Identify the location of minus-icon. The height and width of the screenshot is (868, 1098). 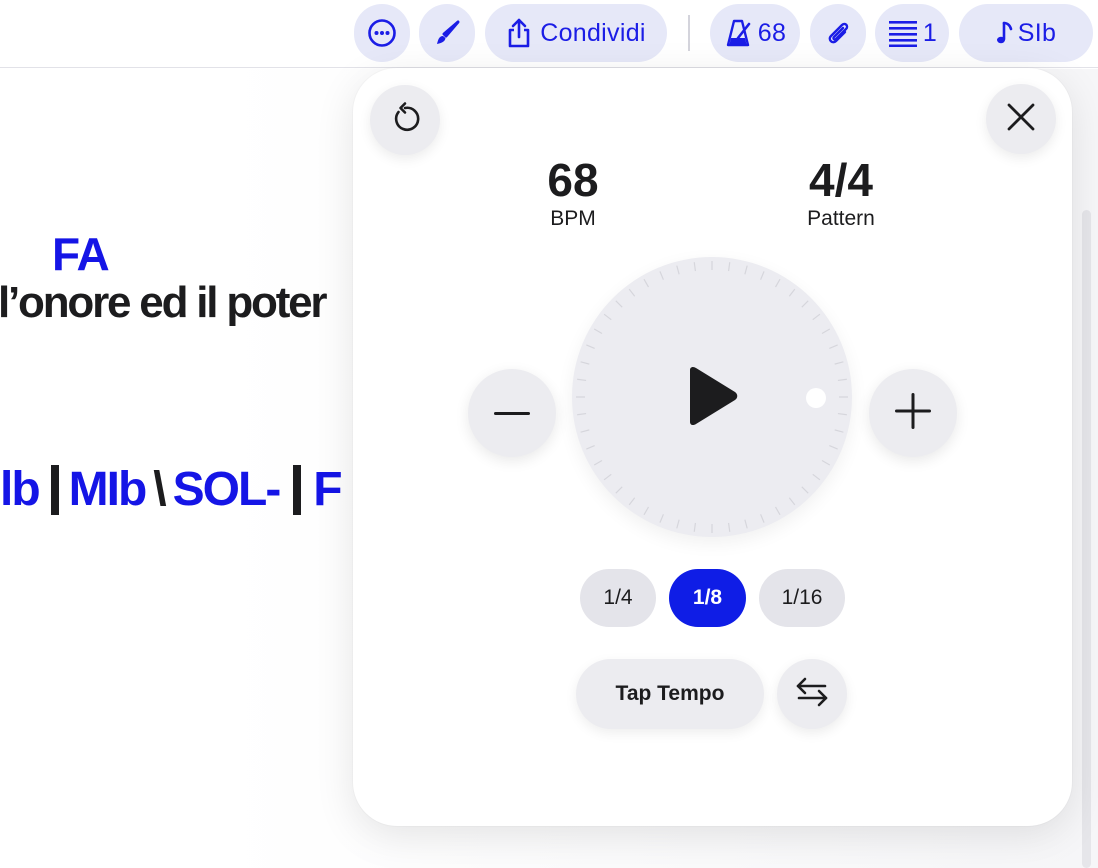
(512, 413).